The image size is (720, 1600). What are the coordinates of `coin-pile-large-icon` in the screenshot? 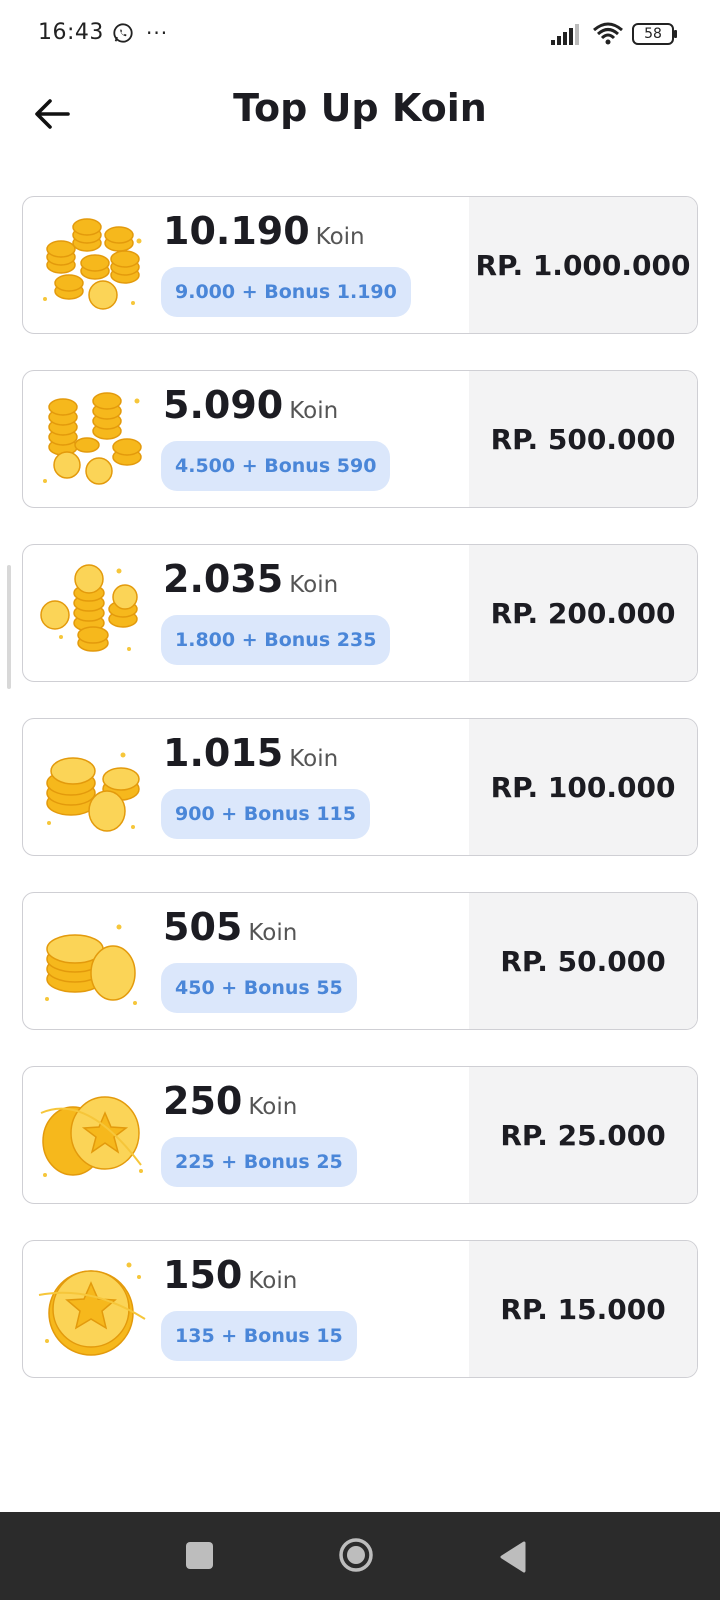 It's located at (92, 264).